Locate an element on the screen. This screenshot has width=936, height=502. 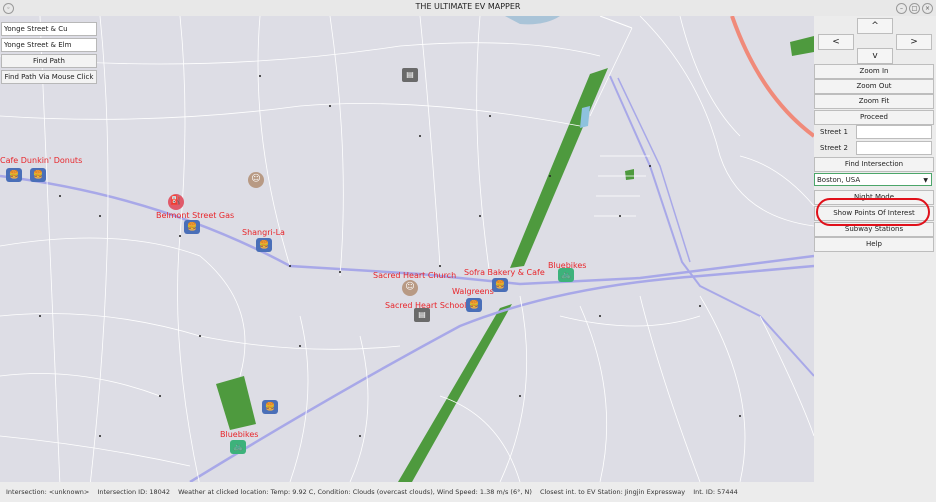
church-icon: ☺ is located at coordinates (410, 288).